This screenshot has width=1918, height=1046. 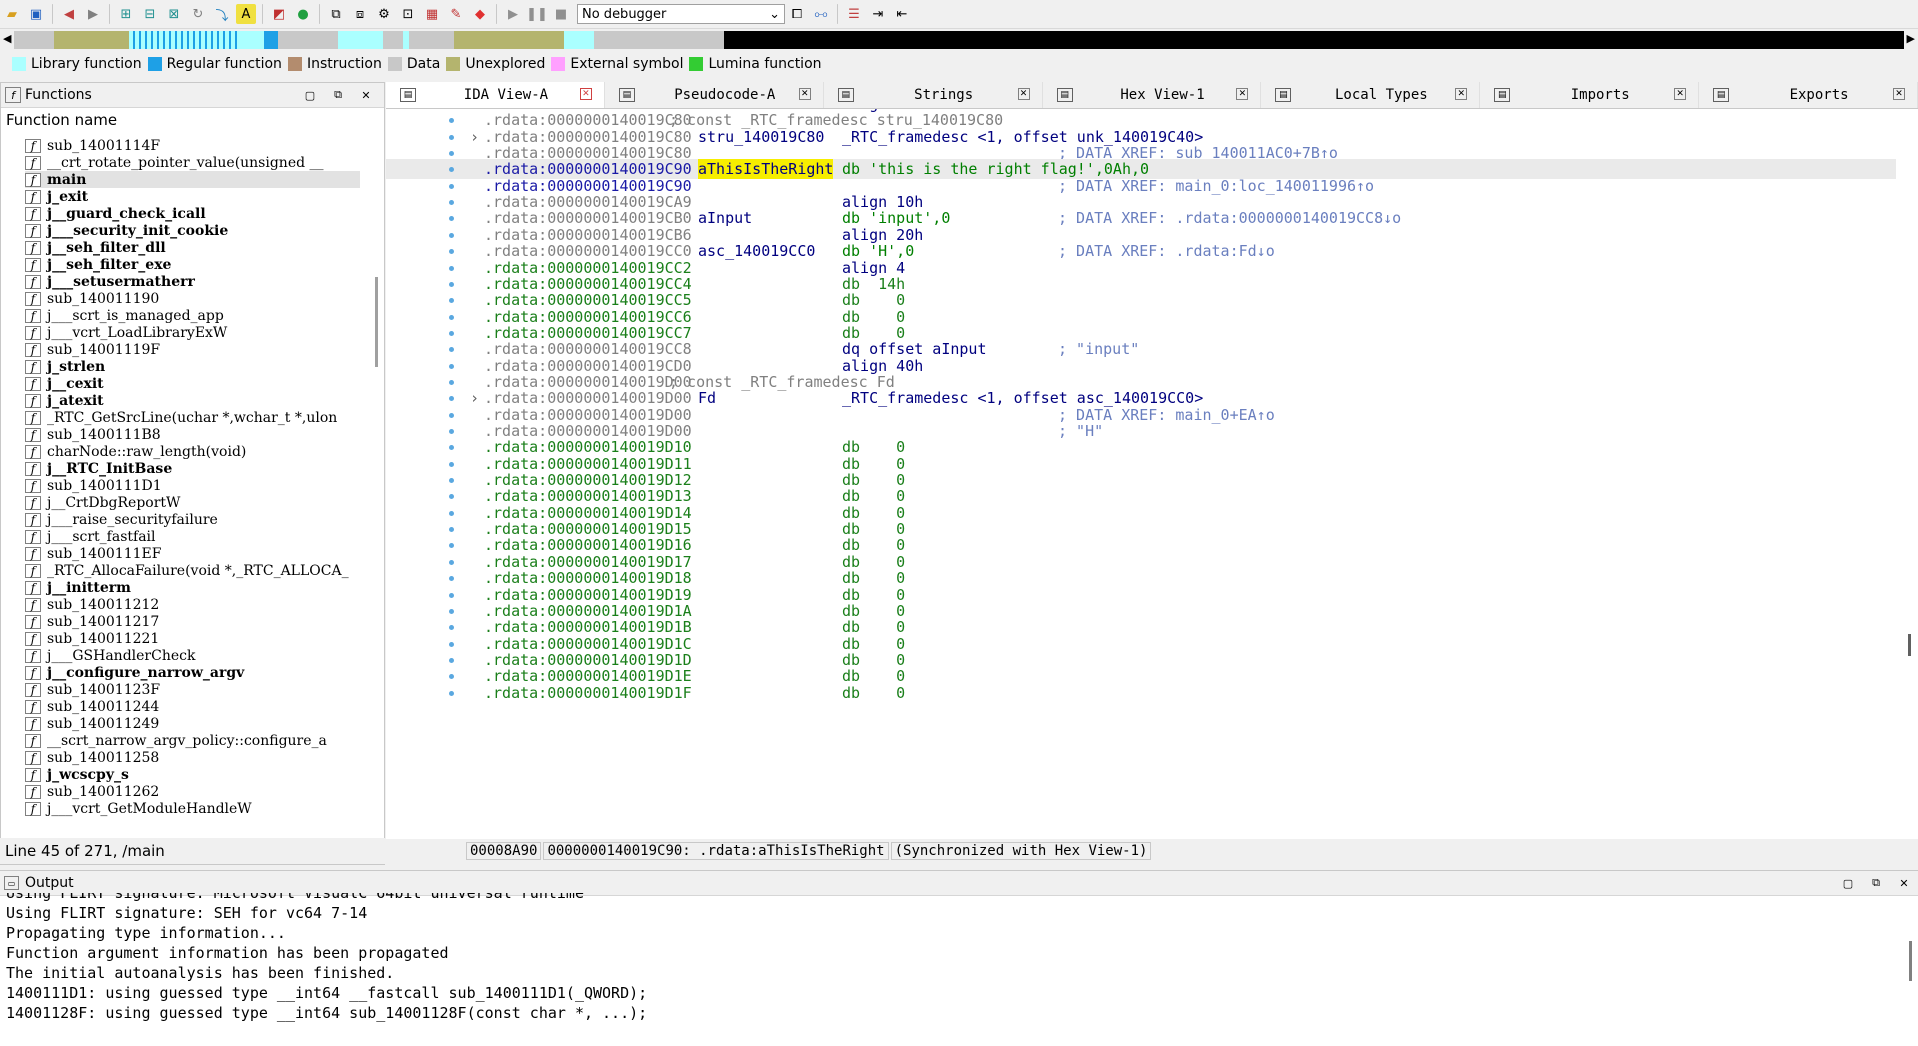 I want to click on function-list-icon: ⧈, so click(x=360, y=14).